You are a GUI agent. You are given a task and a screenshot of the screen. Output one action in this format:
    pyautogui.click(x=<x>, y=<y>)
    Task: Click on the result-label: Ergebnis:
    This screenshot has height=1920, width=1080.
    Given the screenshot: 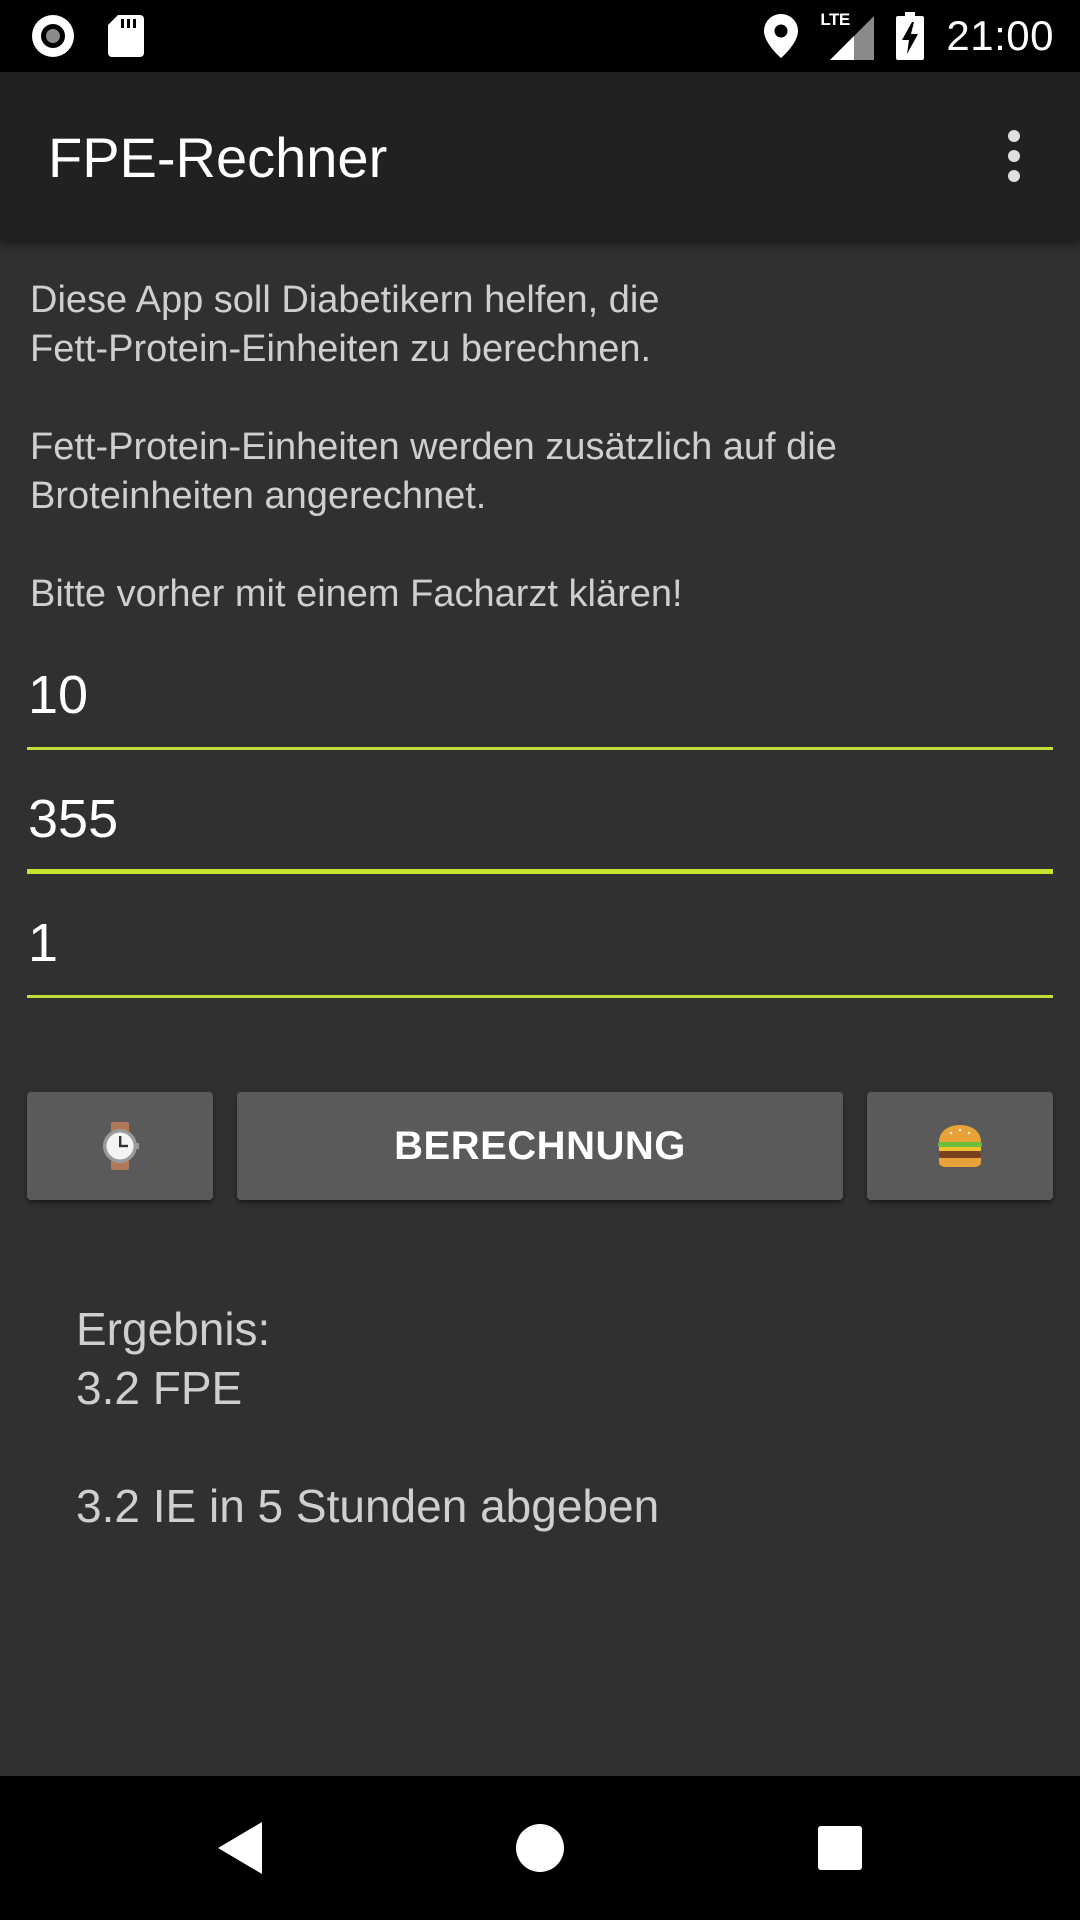 What is the action you would take?
    pyautogui.click(x=173, y=1329)
    